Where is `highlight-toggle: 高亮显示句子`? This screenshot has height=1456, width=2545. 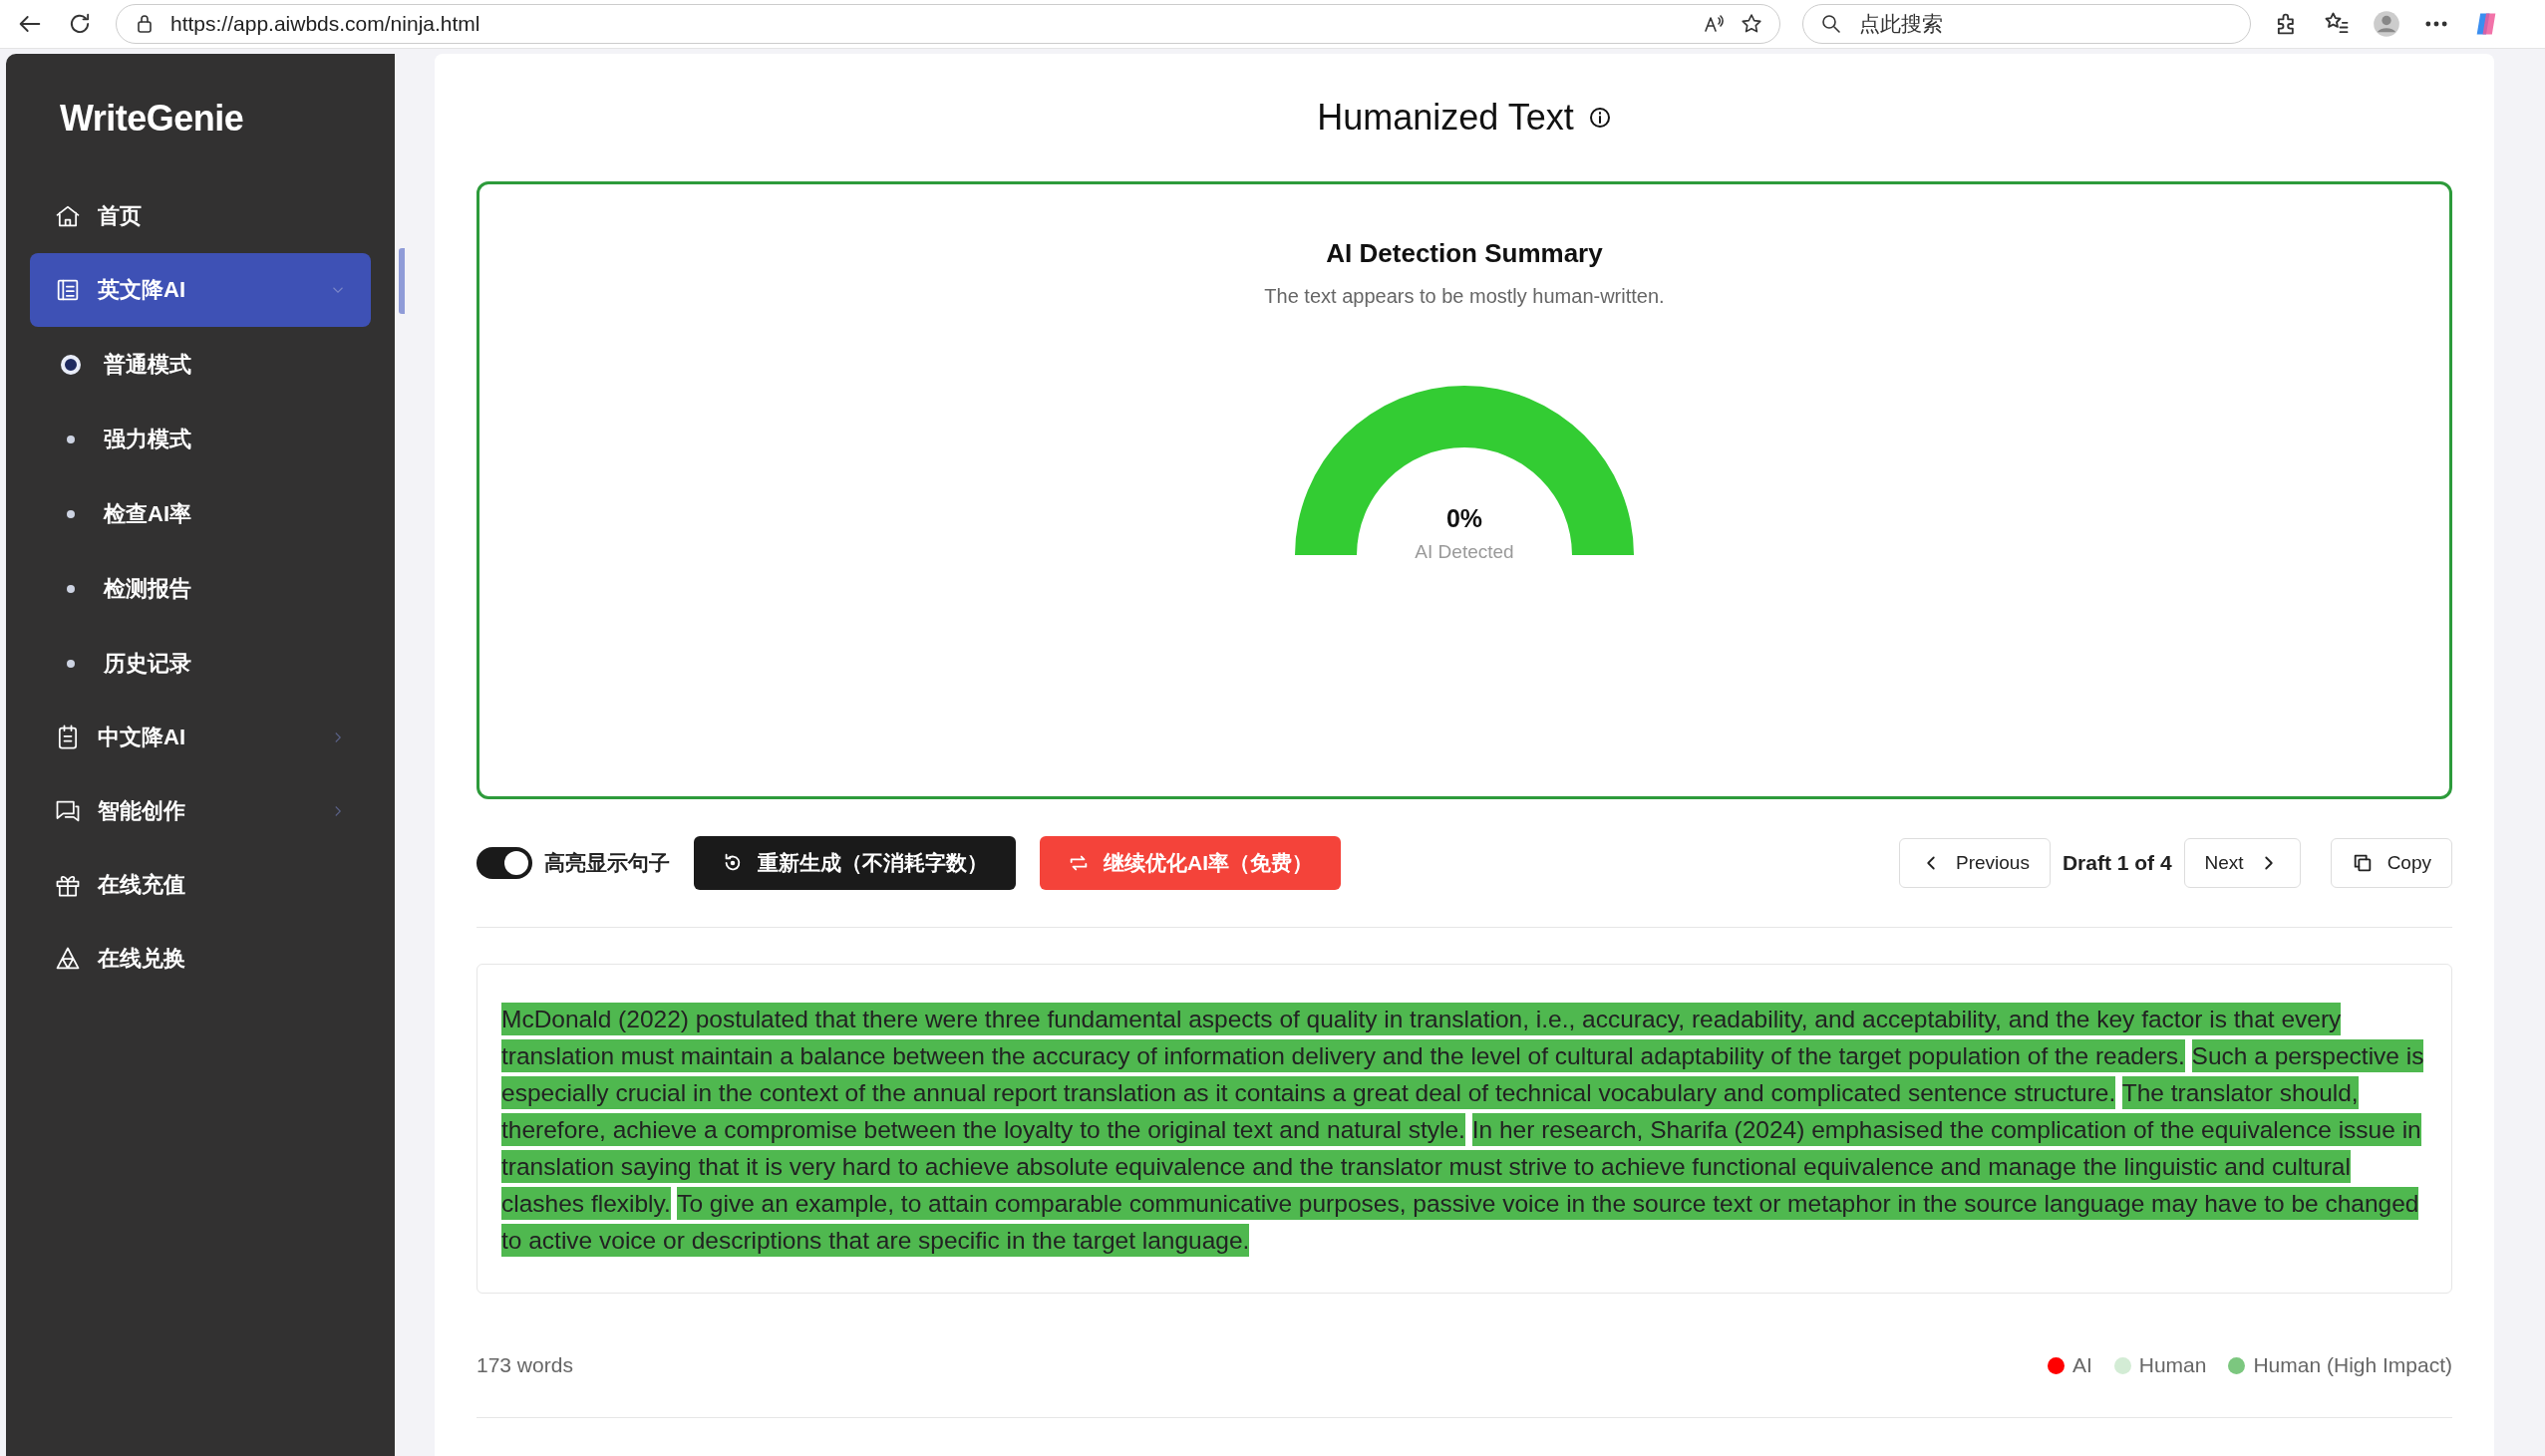
highlight-toggle: 高亮显示句子 is located at coordinates (573, 863).